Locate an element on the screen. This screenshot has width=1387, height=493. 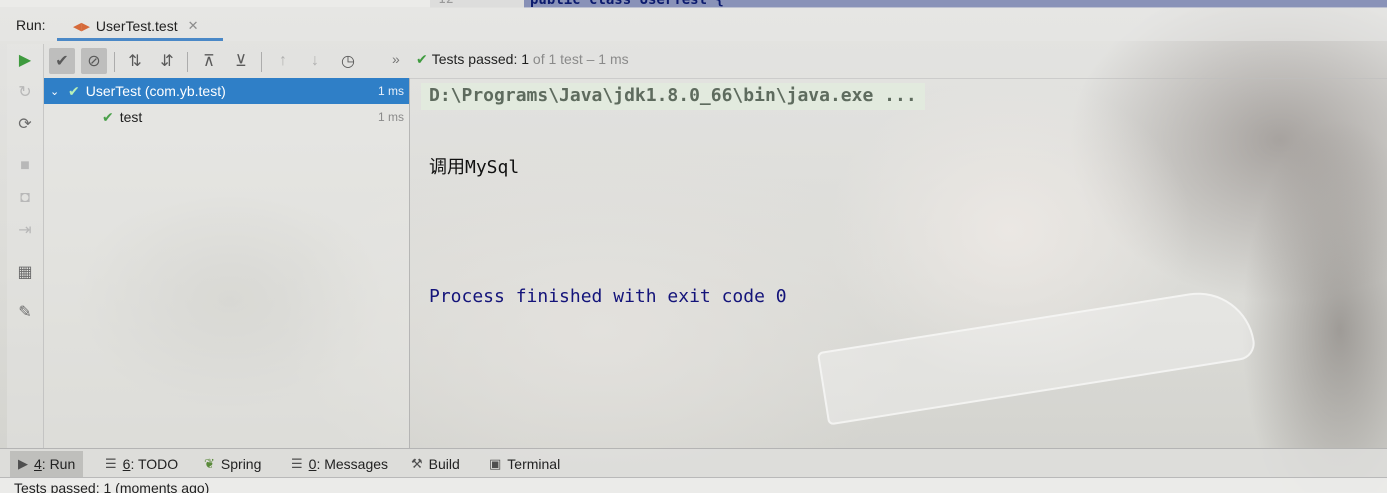
close-icon: ✕ is located at coordinates (193, 26).